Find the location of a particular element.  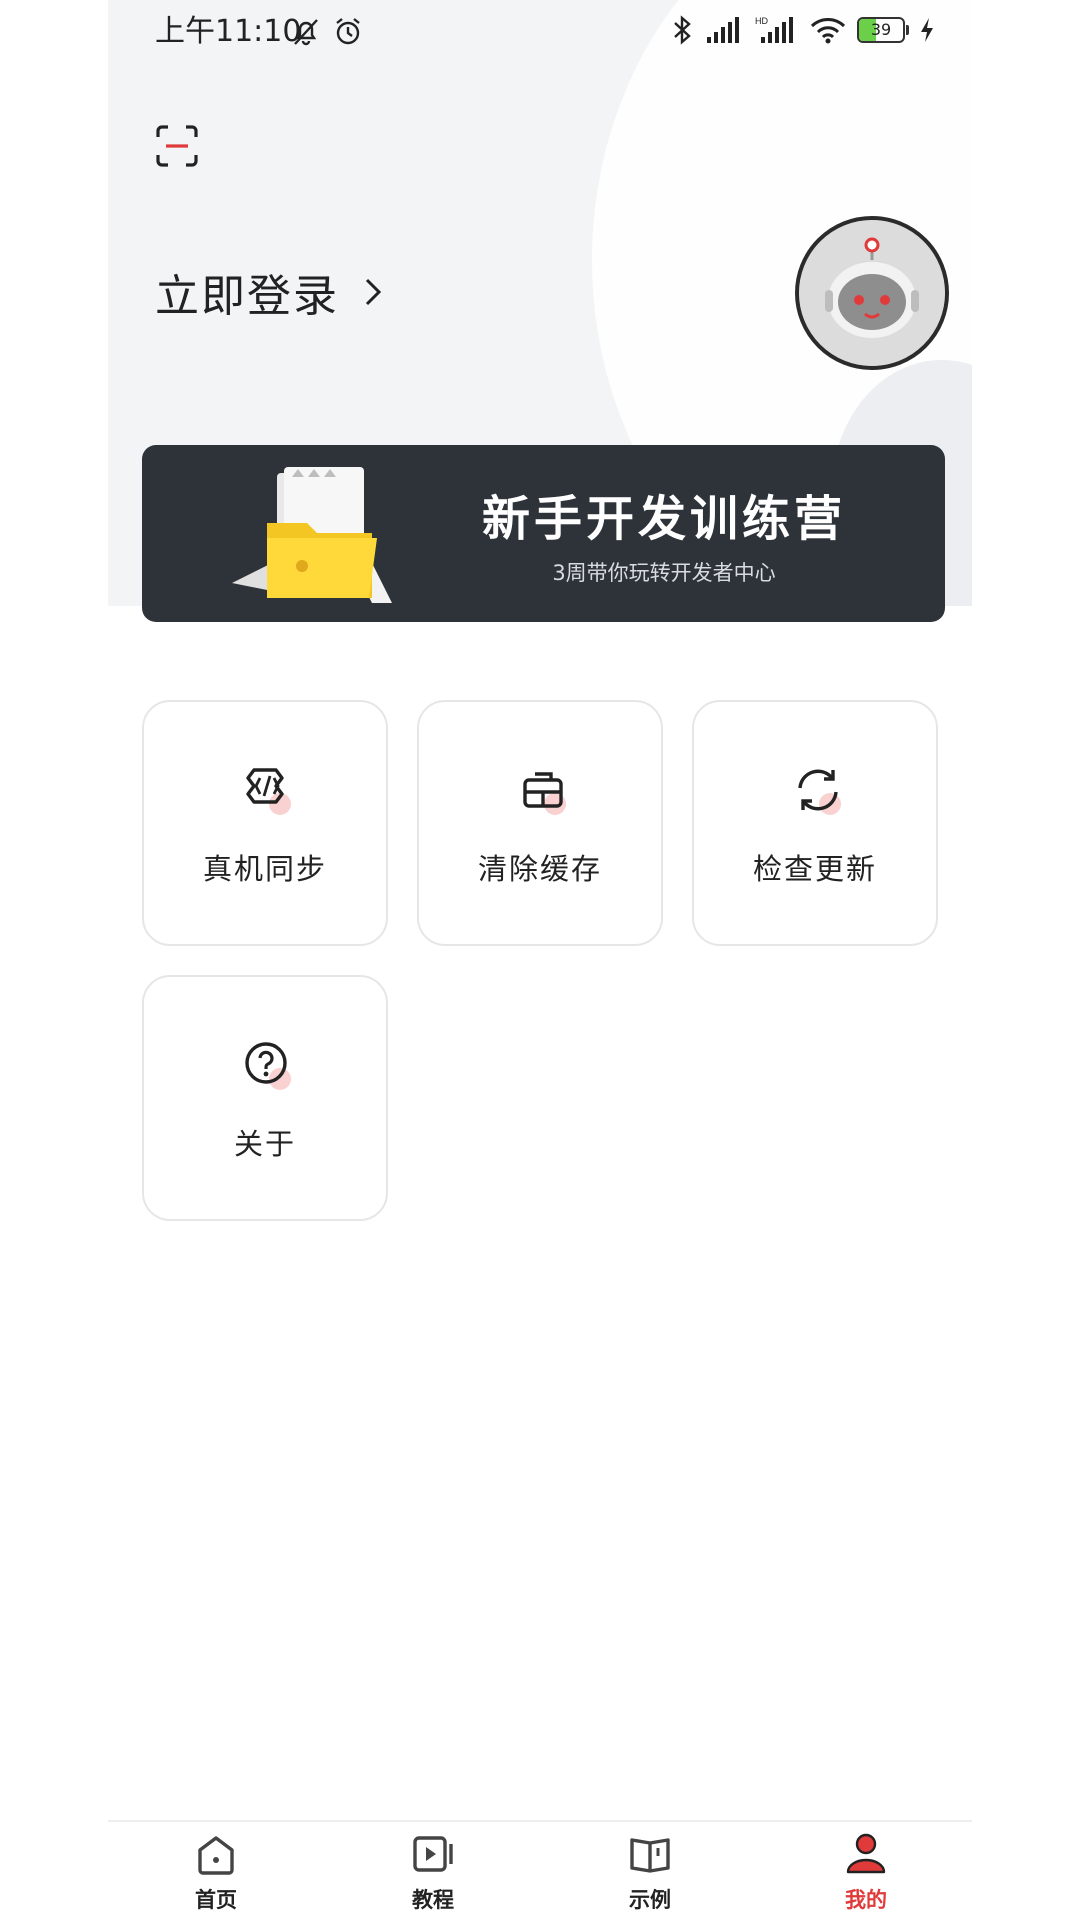

action-label: 关于 is located at coordinates (264, 1144).